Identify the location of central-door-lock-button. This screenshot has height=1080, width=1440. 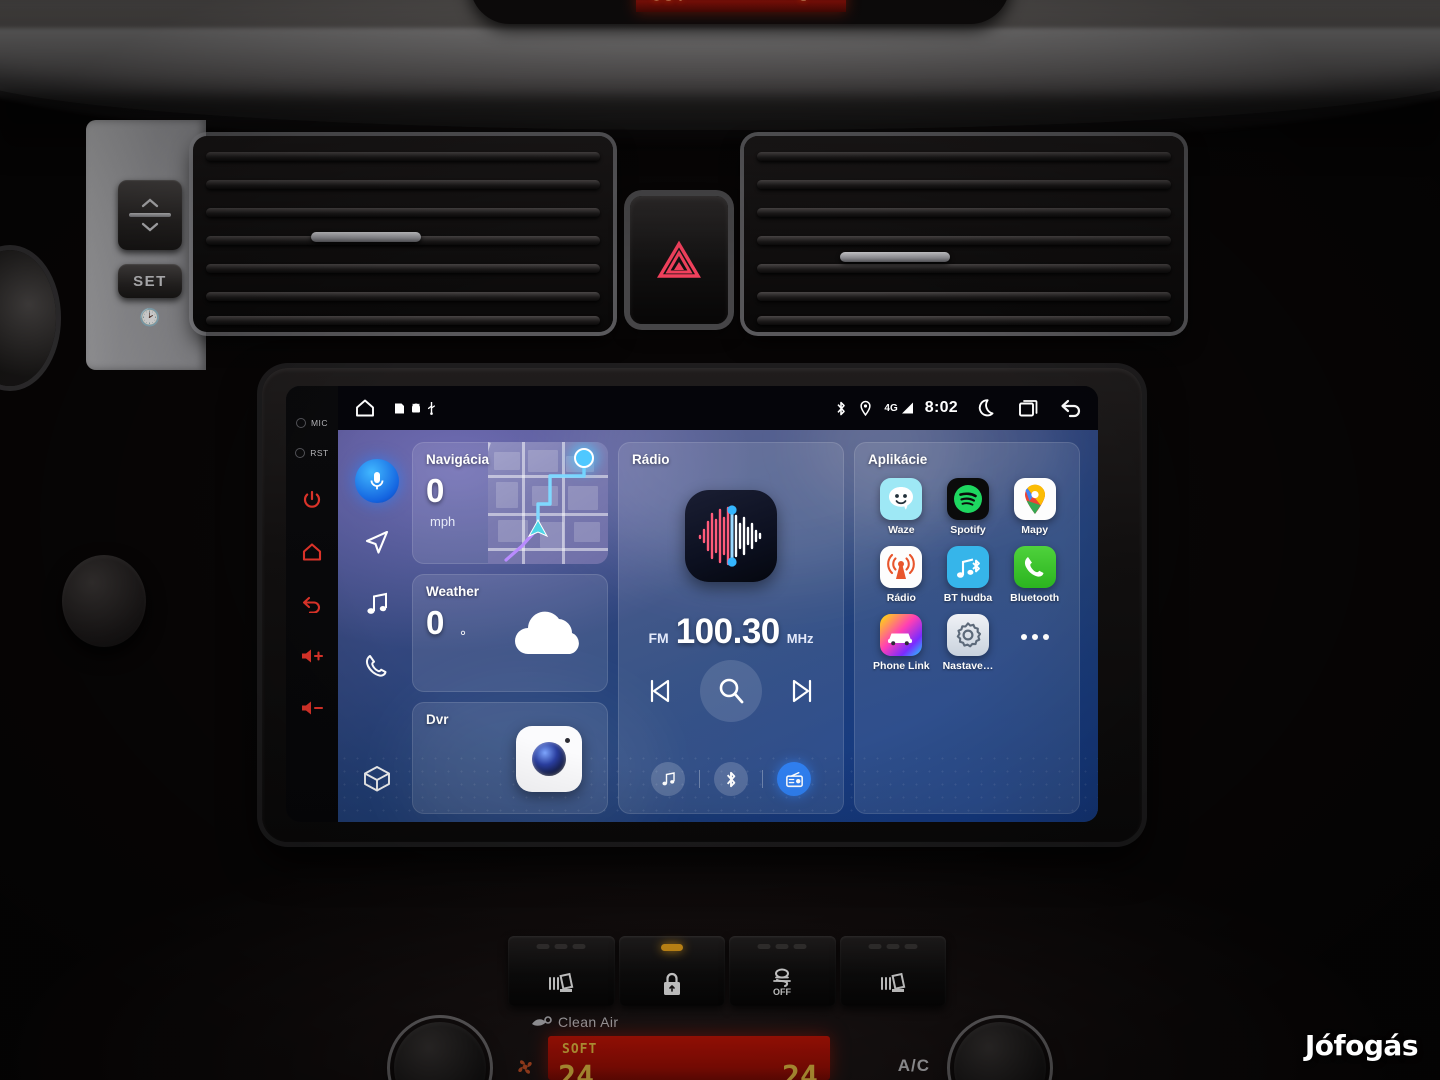
(671, 971).